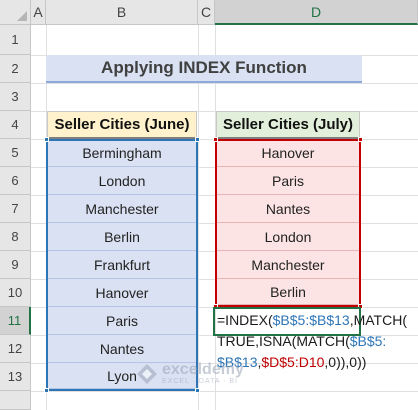 This screenshot has width=418, height=410. Describe the element at coordinates (288, 125) in the screenshot. I see `july-header-cell: Seller Cities (July)` at that location.